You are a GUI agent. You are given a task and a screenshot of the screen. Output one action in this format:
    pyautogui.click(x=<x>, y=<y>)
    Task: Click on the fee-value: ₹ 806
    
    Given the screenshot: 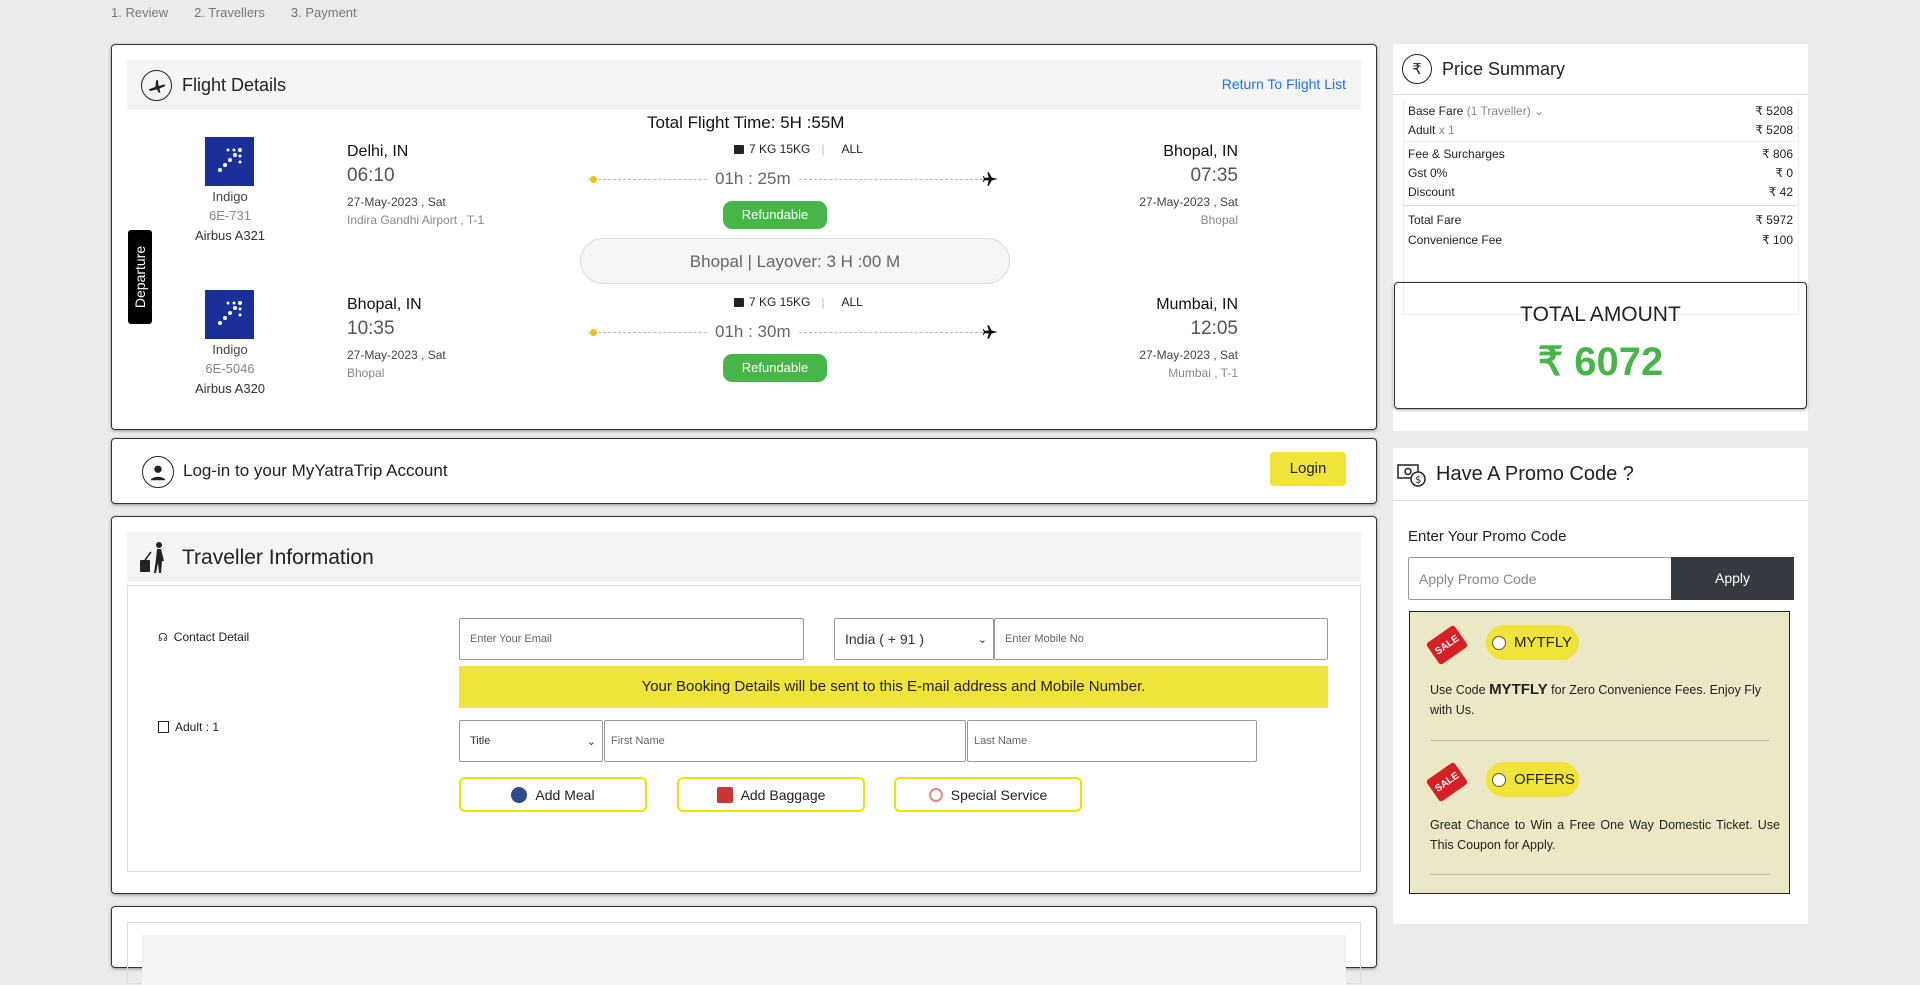 What is the action you would take?
    pyautogui.click(x=1777, y=154)
    